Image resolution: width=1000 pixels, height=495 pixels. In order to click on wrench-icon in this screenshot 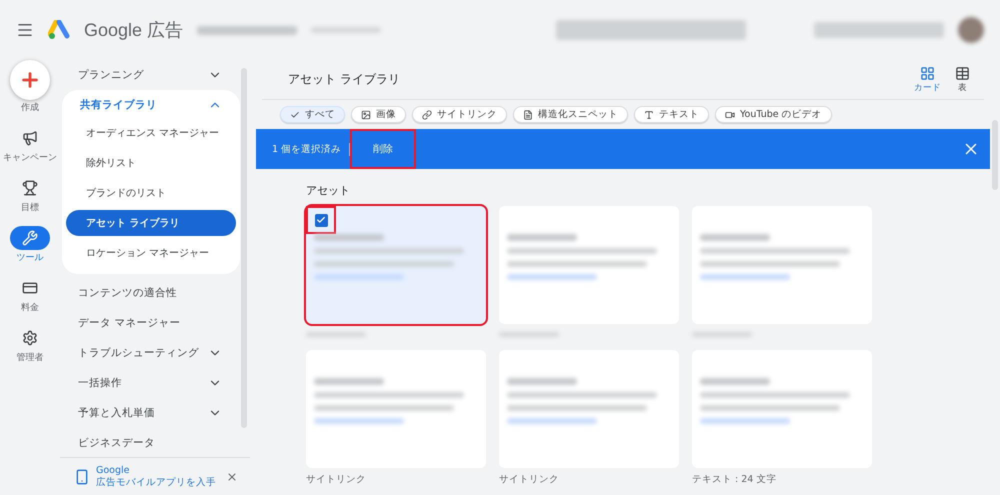, I will do `click(30, 238)`.